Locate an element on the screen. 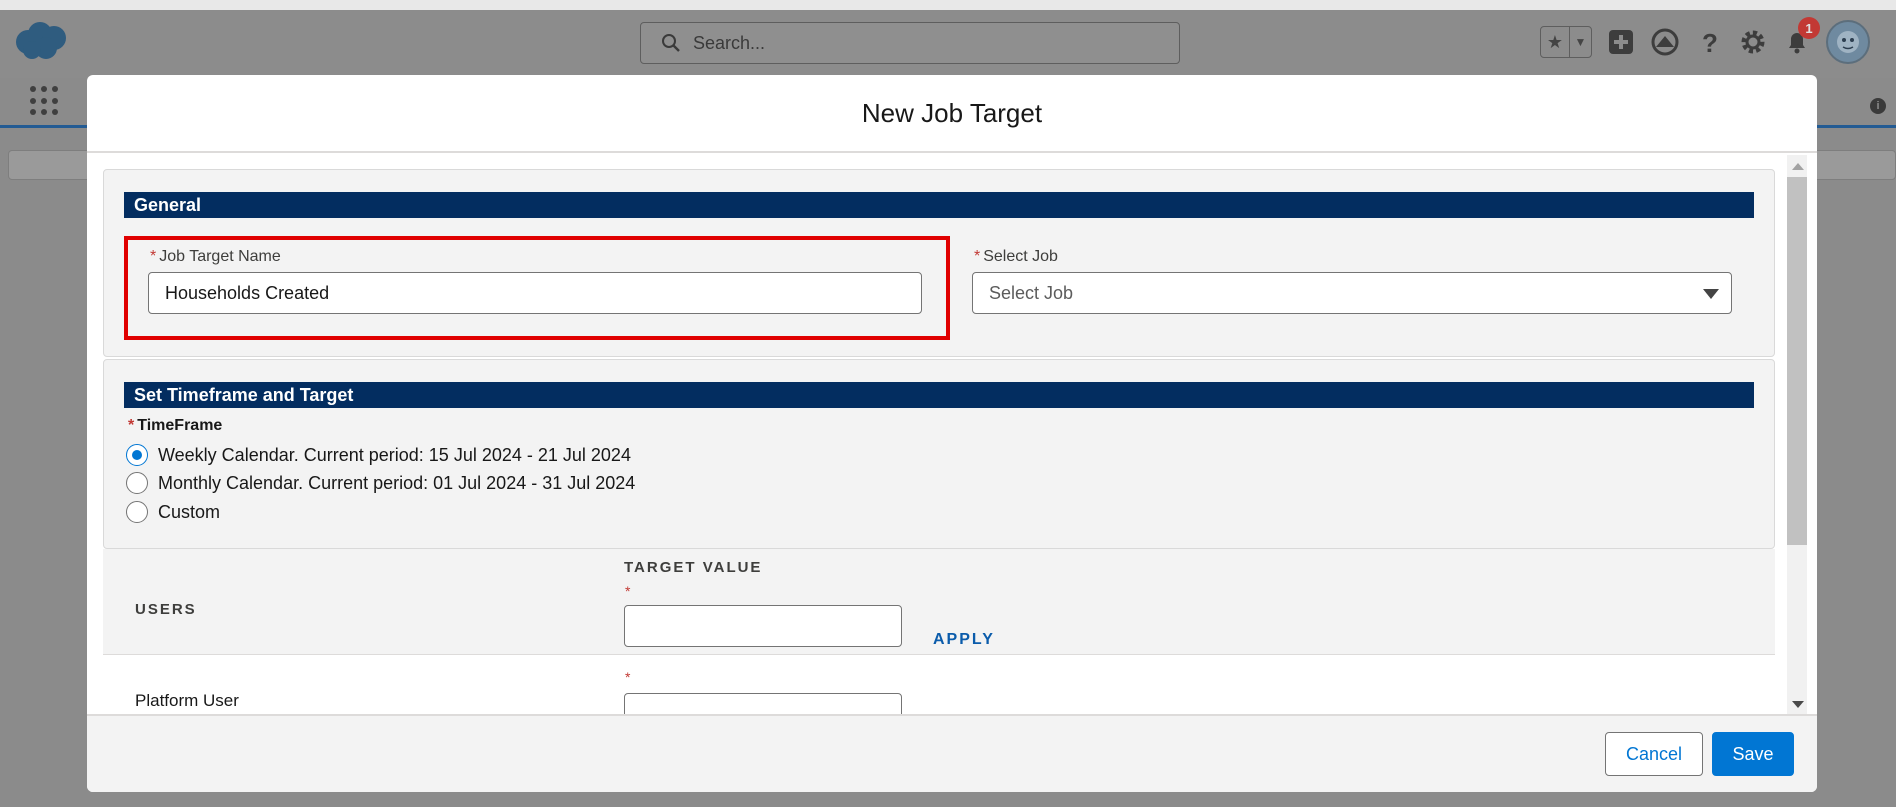 The width and height of the screenshot is (1896, 807). star-icon: ★ is located at coordinates (1555, 42).